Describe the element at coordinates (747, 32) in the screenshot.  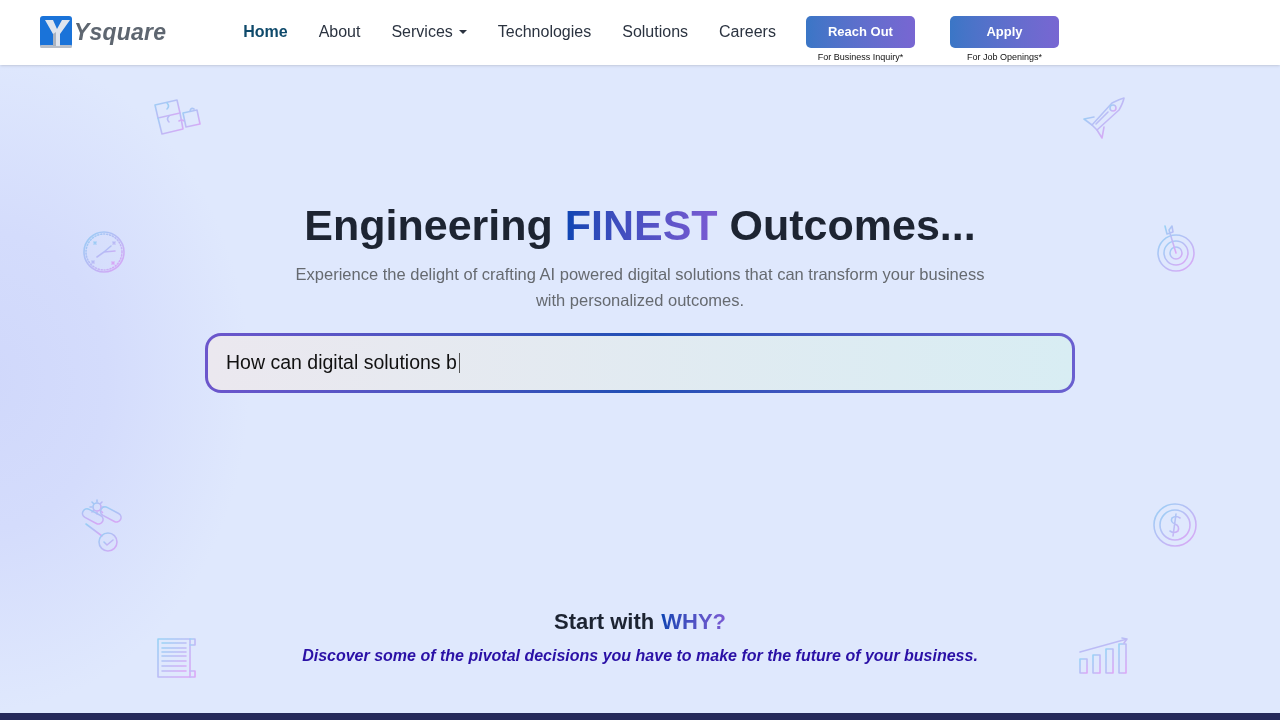
I see `nav-link: Careers` at that location.